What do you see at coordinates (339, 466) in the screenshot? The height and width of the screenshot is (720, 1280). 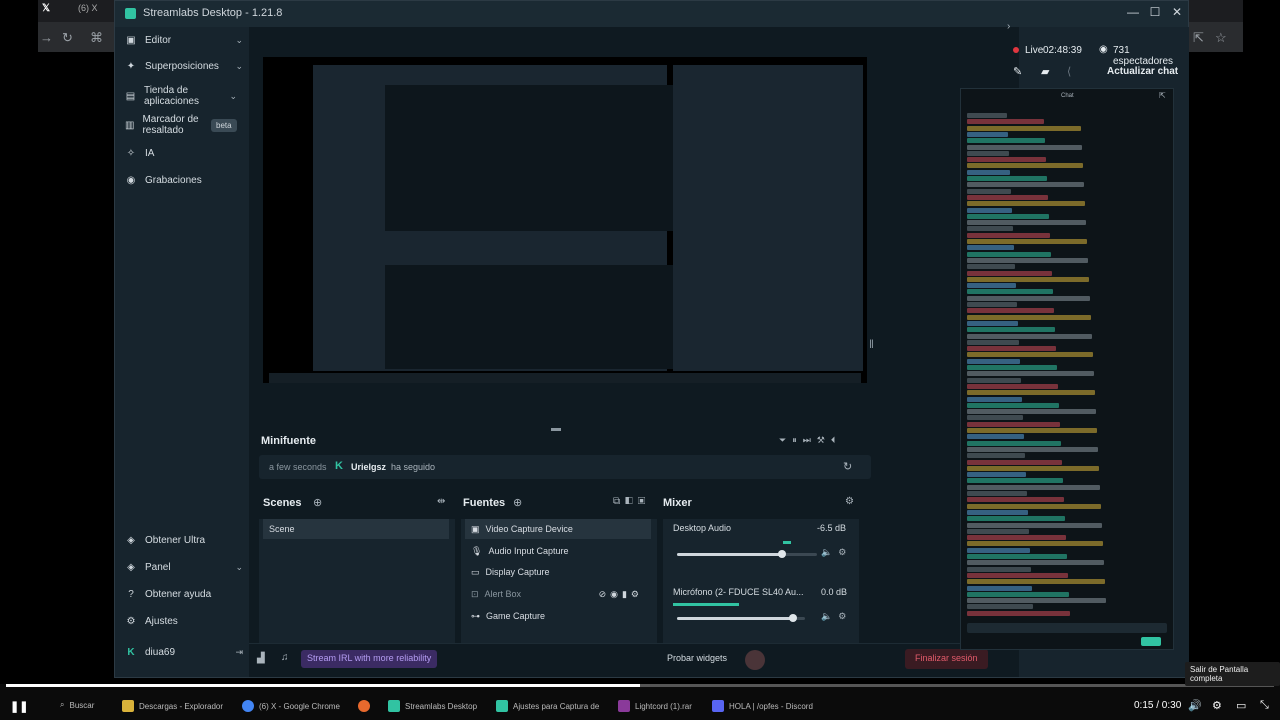 I see `streamlabs-k-icon: K` at bounding box center [339, 466].